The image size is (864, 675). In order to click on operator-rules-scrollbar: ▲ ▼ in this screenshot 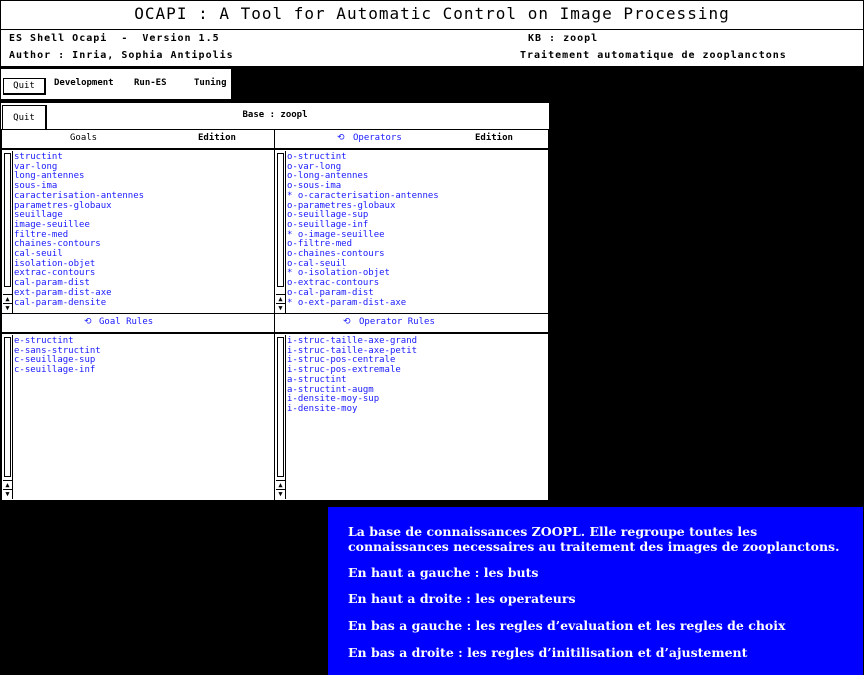, I will do `click(281, 417)`.